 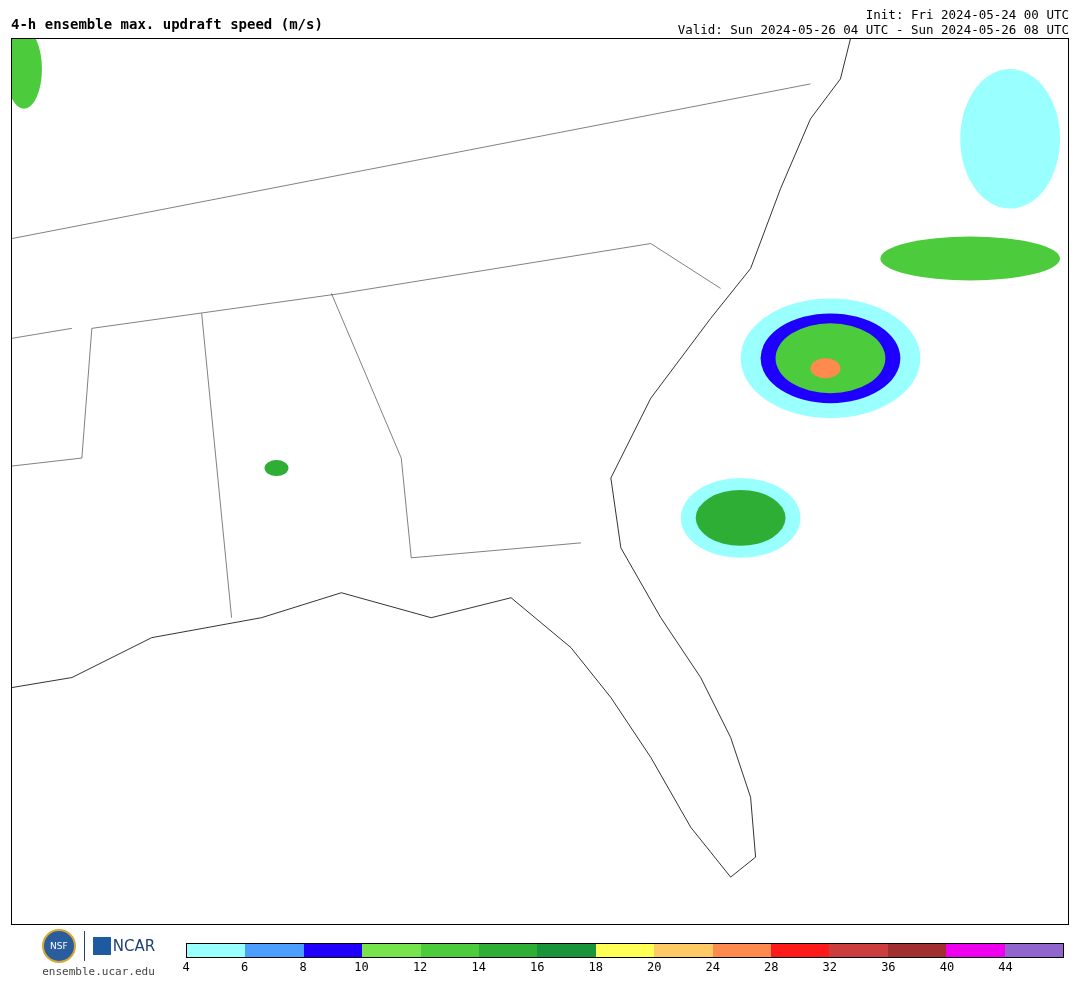 I want to click on scale-tick-label: 4, so click(x=186, y=967).